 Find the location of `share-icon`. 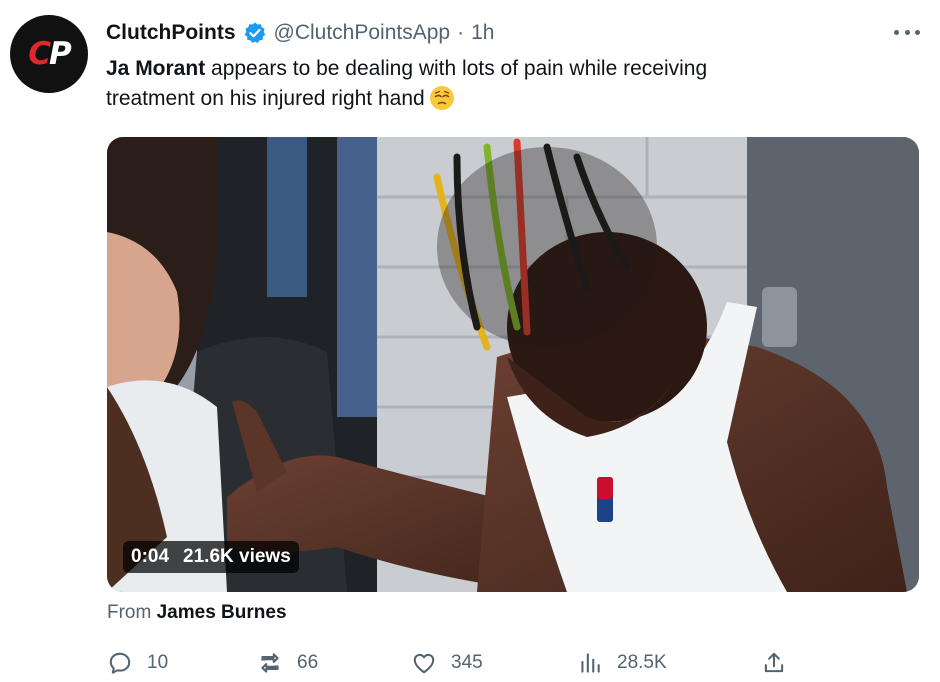

share-icon is located at coordinates (774, 662).